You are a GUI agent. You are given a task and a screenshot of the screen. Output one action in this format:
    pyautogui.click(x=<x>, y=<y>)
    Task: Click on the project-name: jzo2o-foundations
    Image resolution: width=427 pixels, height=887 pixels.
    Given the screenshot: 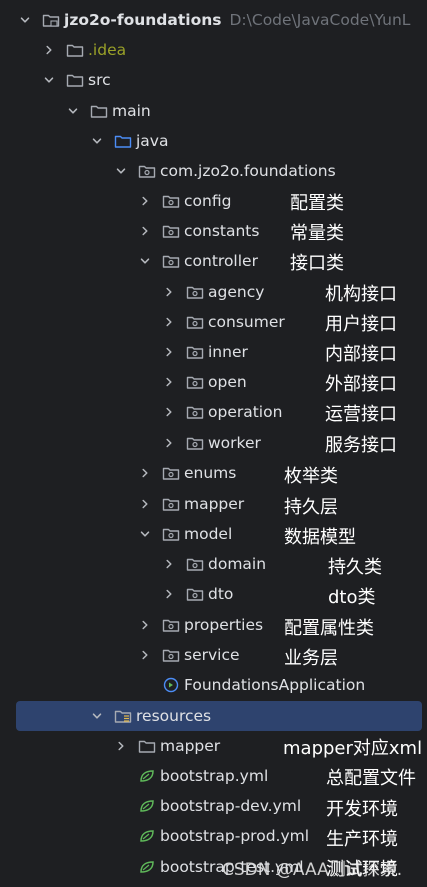 What is the action you would take?
    pyautogui.click(x=143, y=20)
    